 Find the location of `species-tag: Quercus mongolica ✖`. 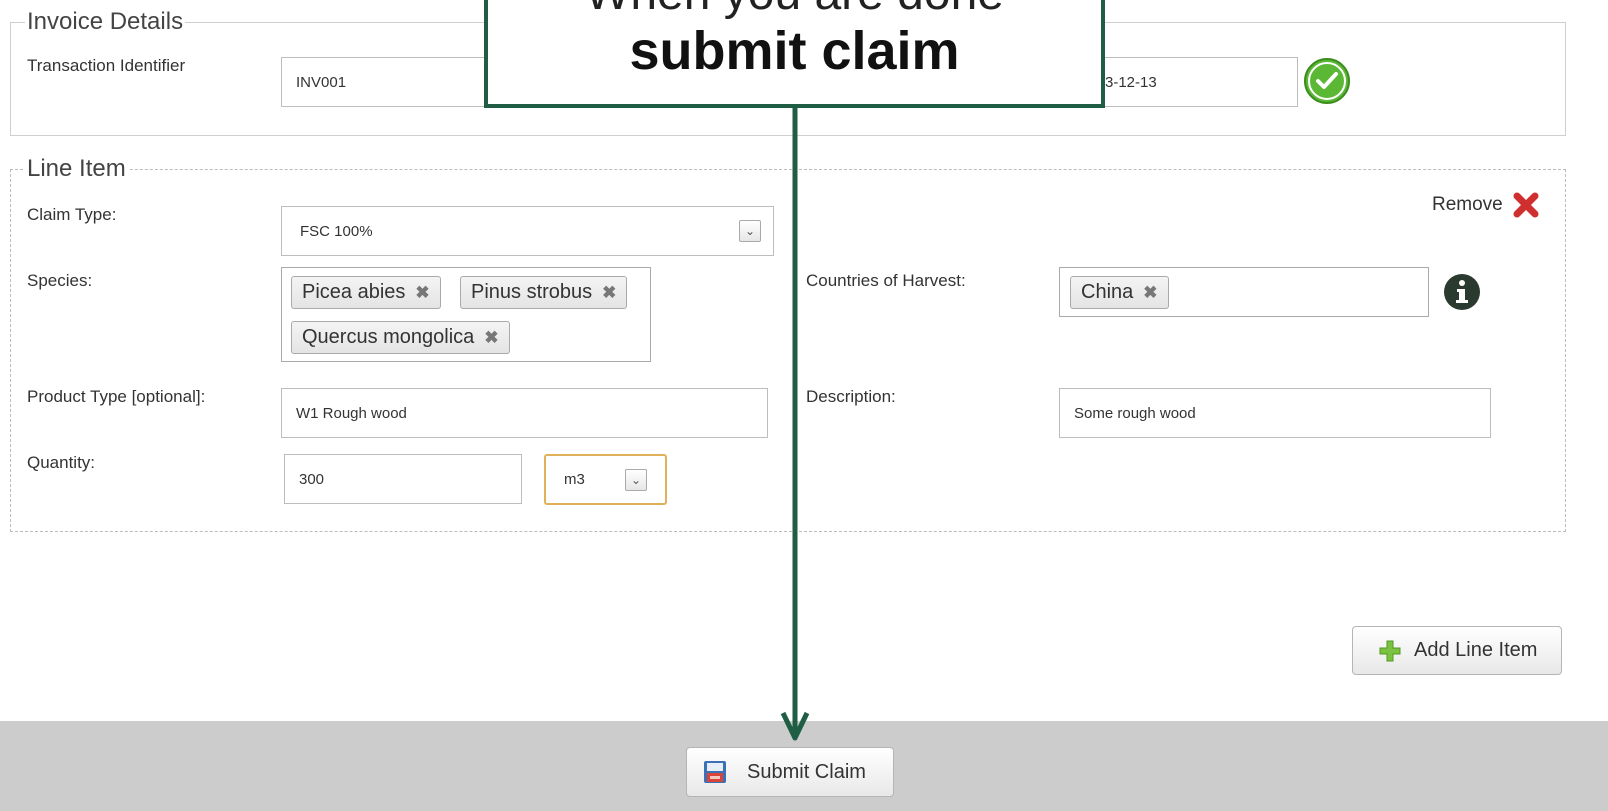

species-tag: Quercus mongolica ✖ is located at coordinates (400, 337).